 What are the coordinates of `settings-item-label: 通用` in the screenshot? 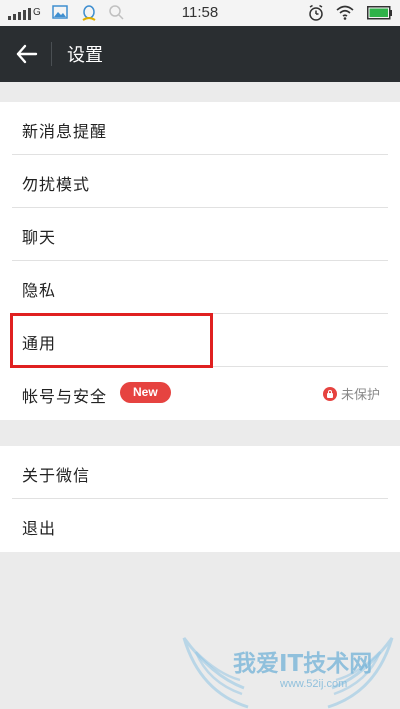 It's located at (39, 343).